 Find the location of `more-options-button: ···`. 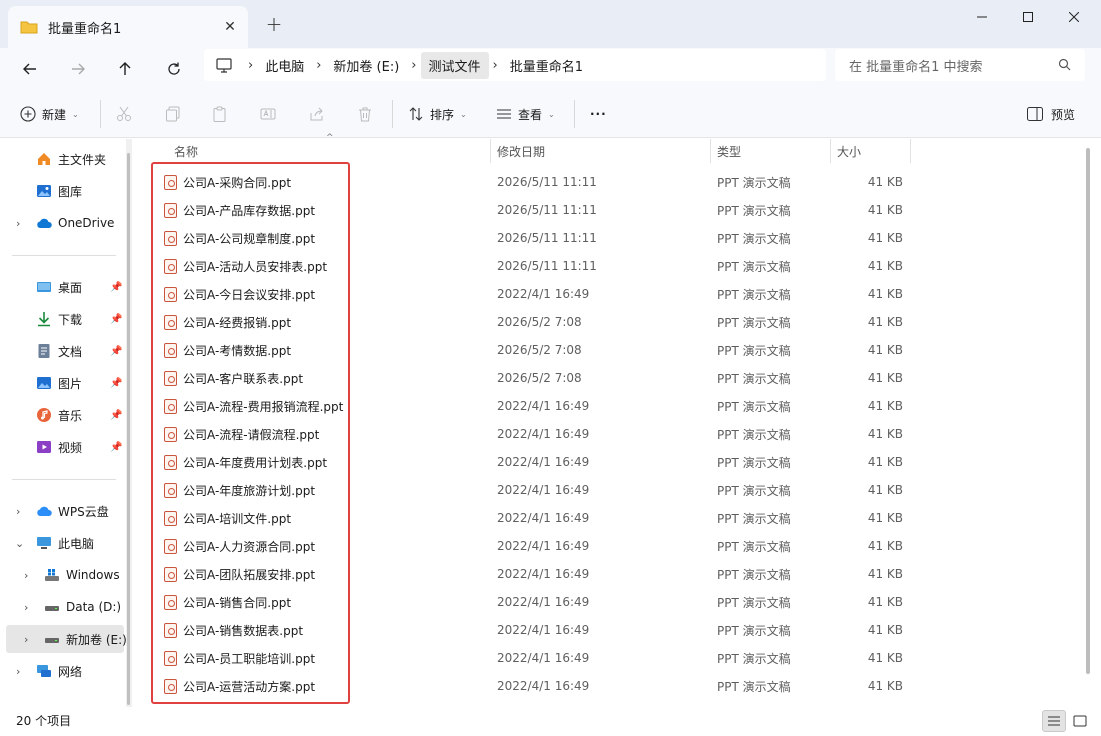

more-options-button: ··· is located at coordinates (598, 114).